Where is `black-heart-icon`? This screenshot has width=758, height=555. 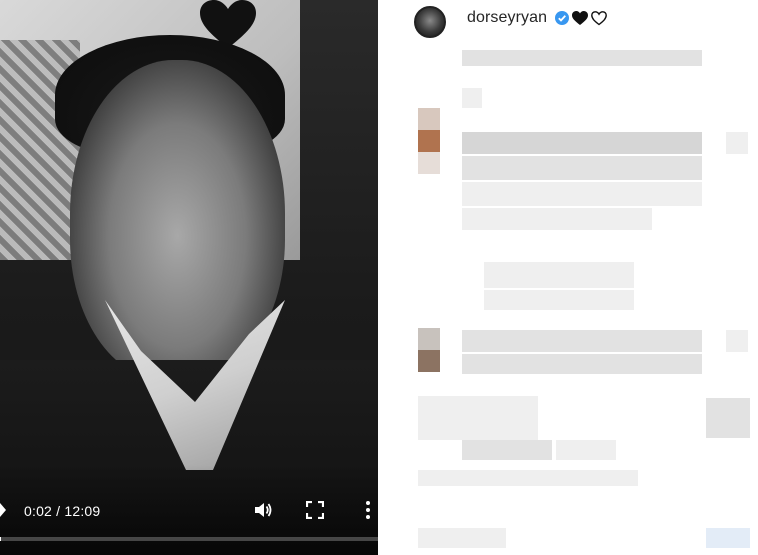
black-heart-icon is located at coordinates (580, 18).